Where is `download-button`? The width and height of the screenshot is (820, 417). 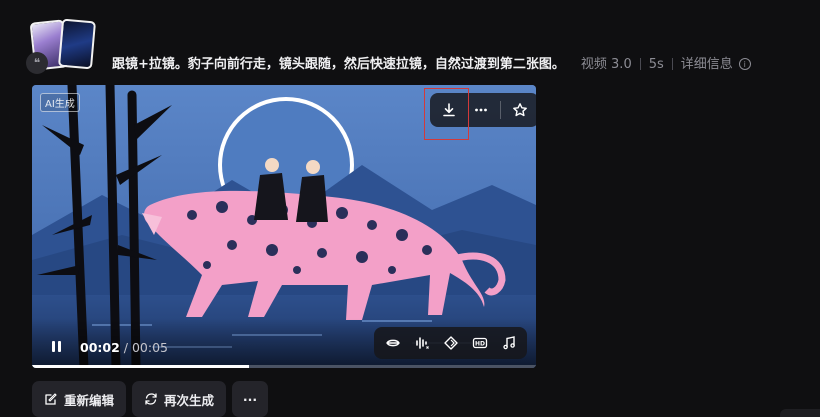 download-button is located at coordinates (449, 110).